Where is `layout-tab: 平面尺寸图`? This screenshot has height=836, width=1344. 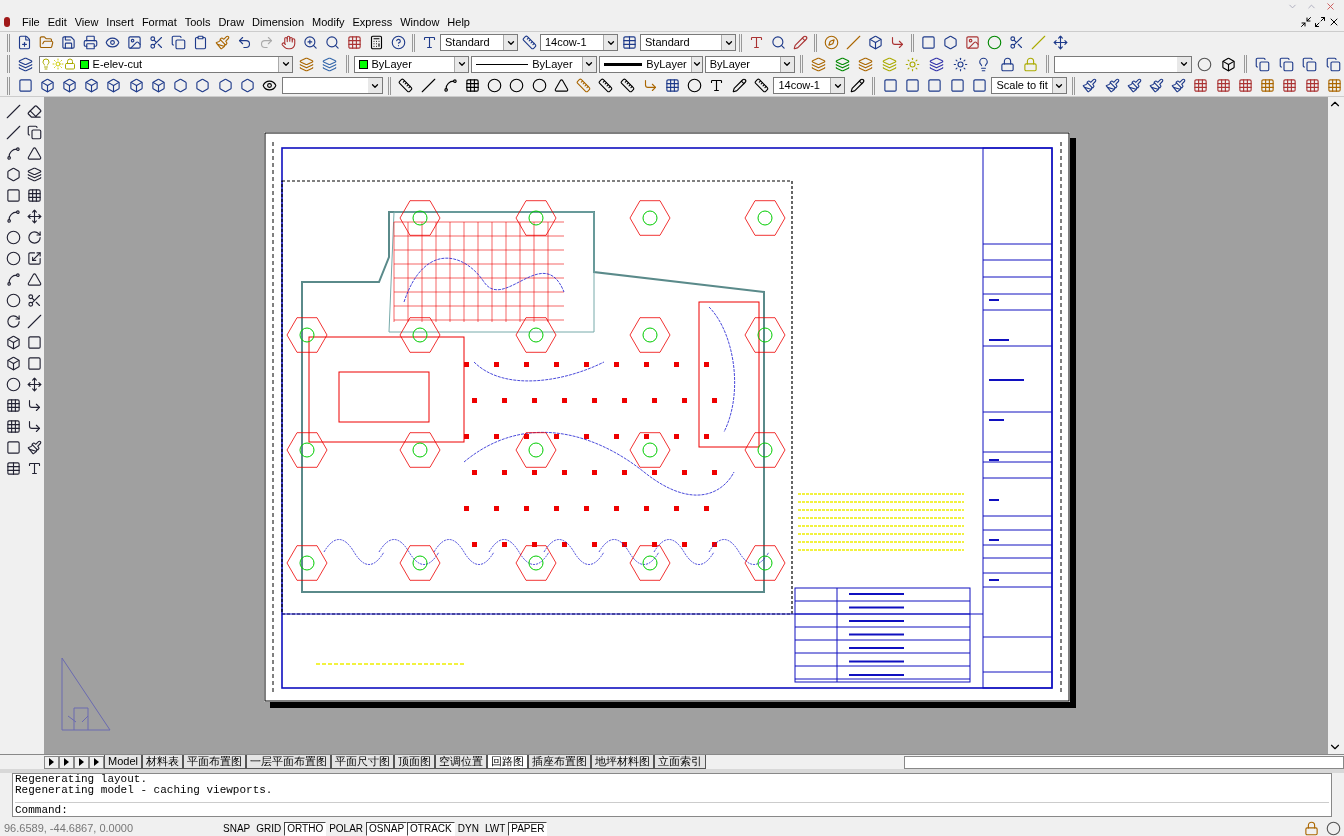
layout-tab: 平面尺寸图 is located at coordinates (362, 762).